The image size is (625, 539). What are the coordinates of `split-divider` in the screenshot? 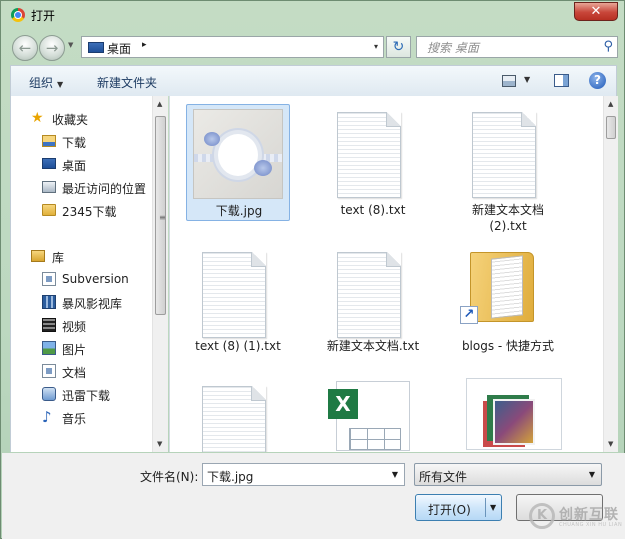 It's located at (485, 507).